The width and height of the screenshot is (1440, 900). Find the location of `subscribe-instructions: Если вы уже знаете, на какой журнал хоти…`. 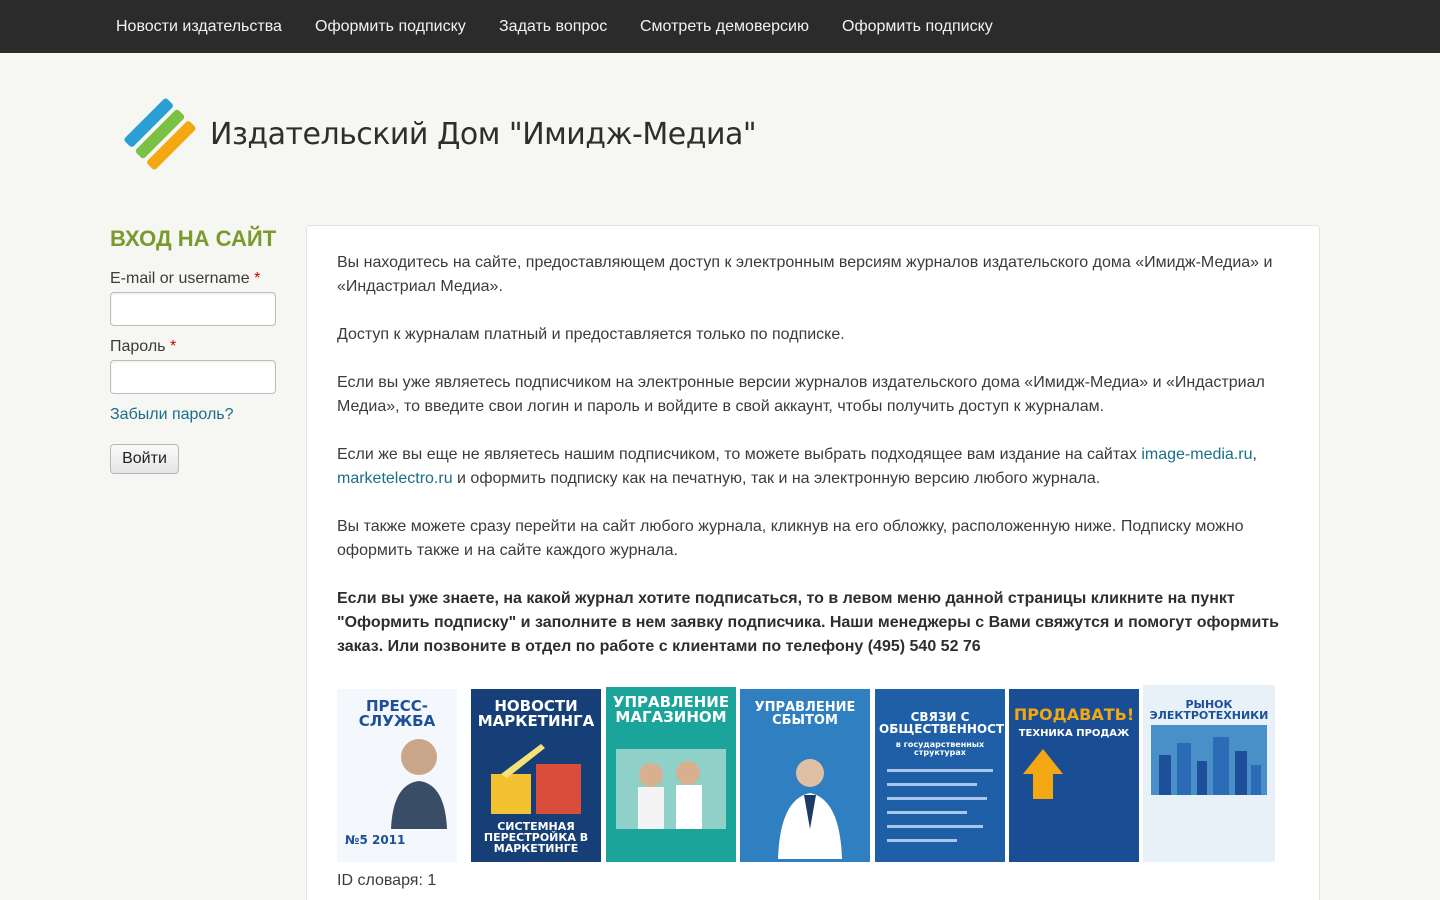

subscribe-instructions: Если вы уже знаете, на какой журнал хоти… is located at coordinates (808, 622).